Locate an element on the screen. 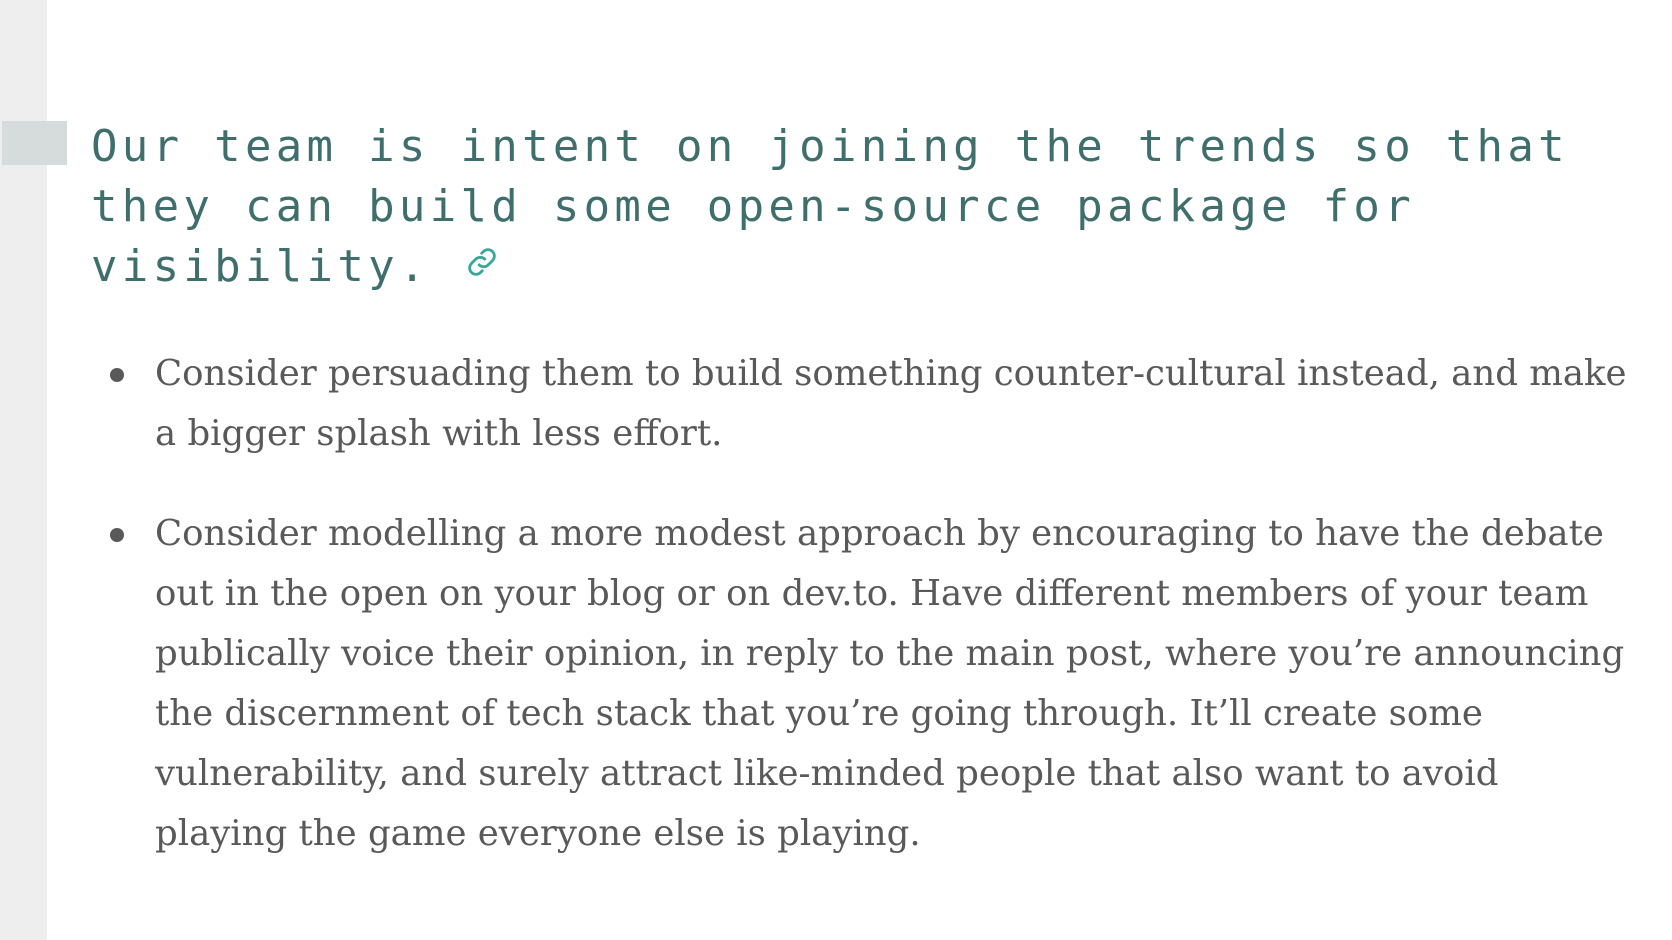 The height and width of the screenshot is (940, 1672). heading-anchor-link is located at coordinates (482, 262).